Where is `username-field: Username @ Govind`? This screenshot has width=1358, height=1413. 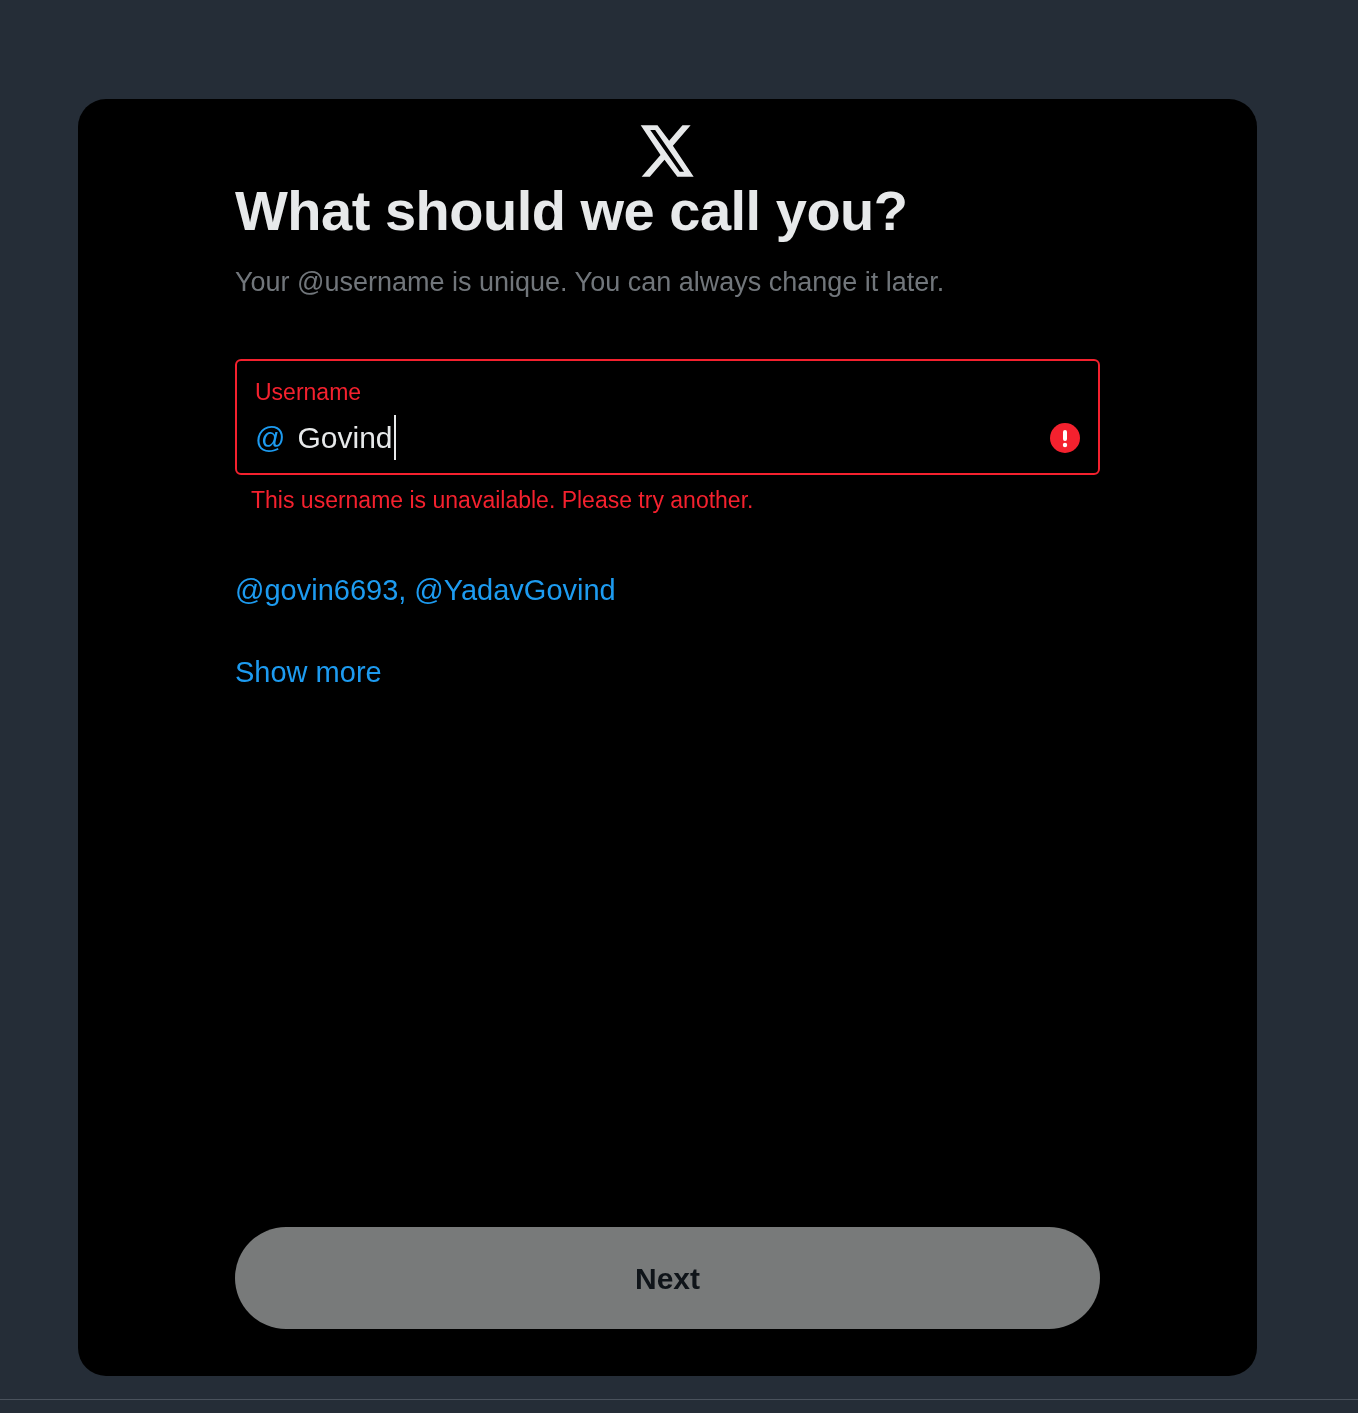 username-field: Username @ Govind is located at coordinates (667, 416).